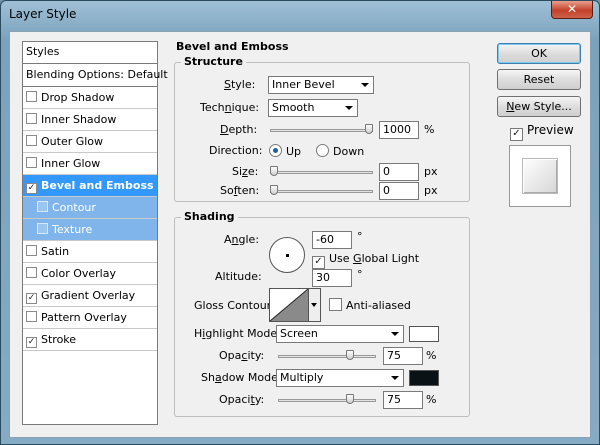 Image resolution: width=600 pixels, height=445 pixels. I want to click on window-title: Layer Style, so click(43, 14).